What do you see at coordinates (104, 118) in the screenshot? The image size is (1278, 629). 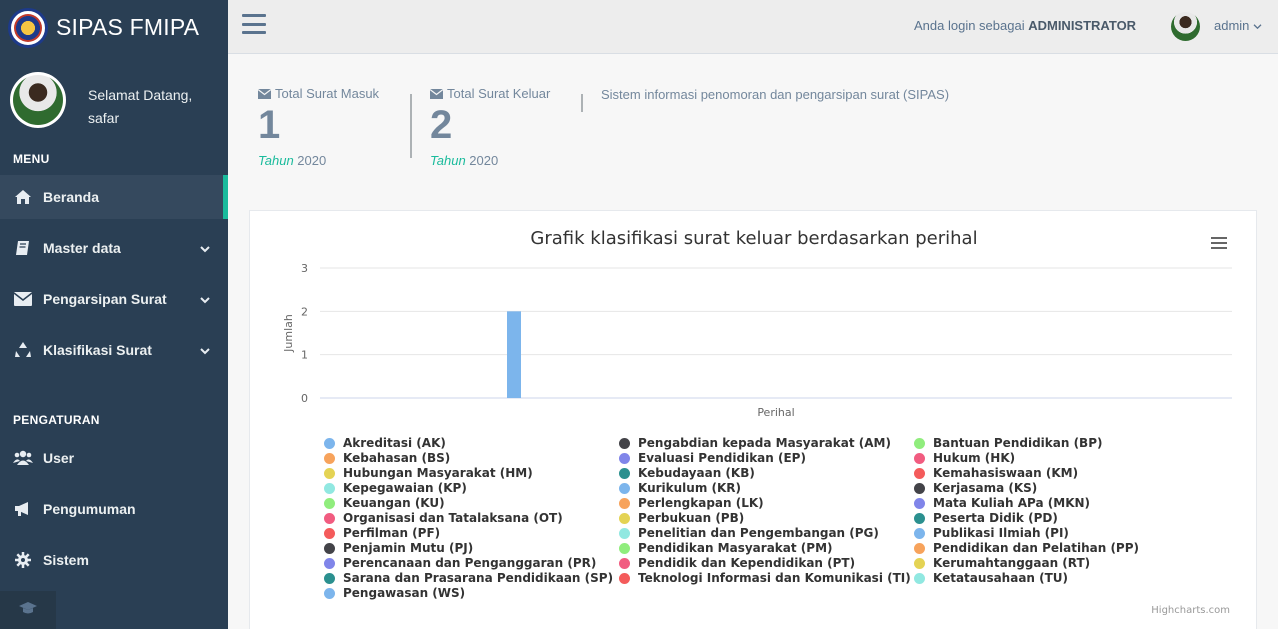 I see `profile-name: safar` at bounding box center [104, 118].